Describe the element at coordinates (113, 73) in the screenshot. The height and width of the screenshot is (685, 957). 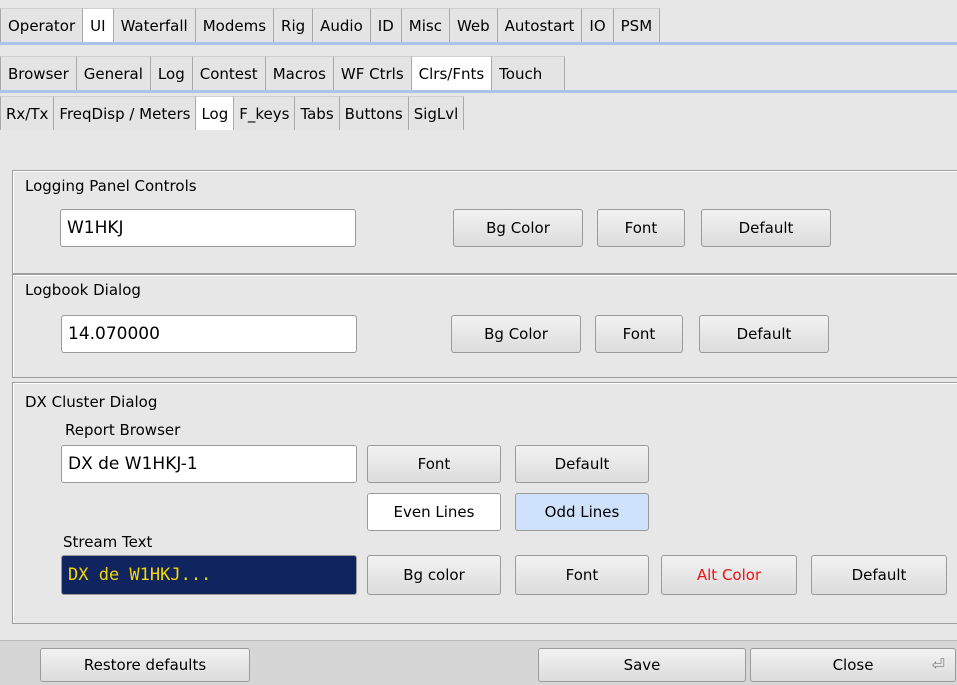
I see `tab-general: General` at that location.